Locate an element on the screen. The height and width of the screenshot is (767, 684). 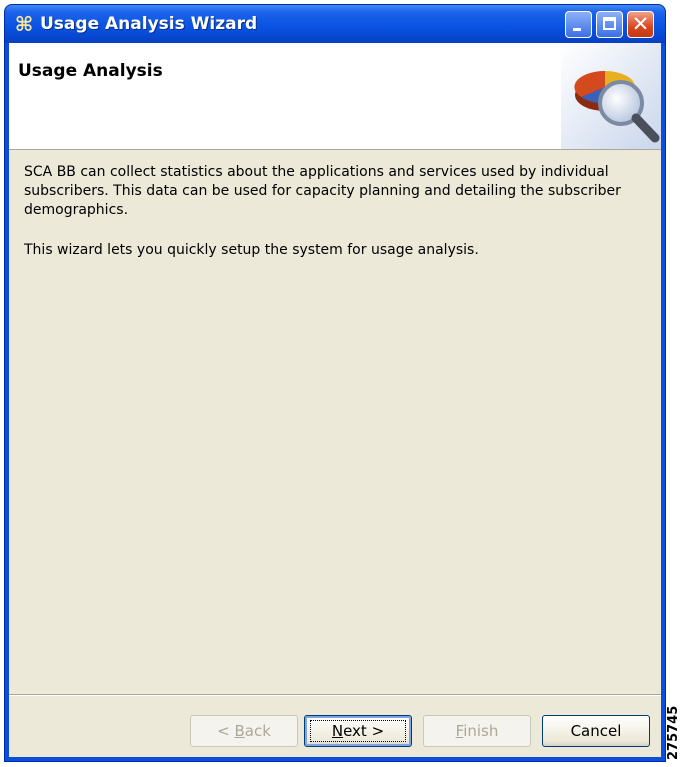
close-icon: ✕ is located at coordinates (640, 24).